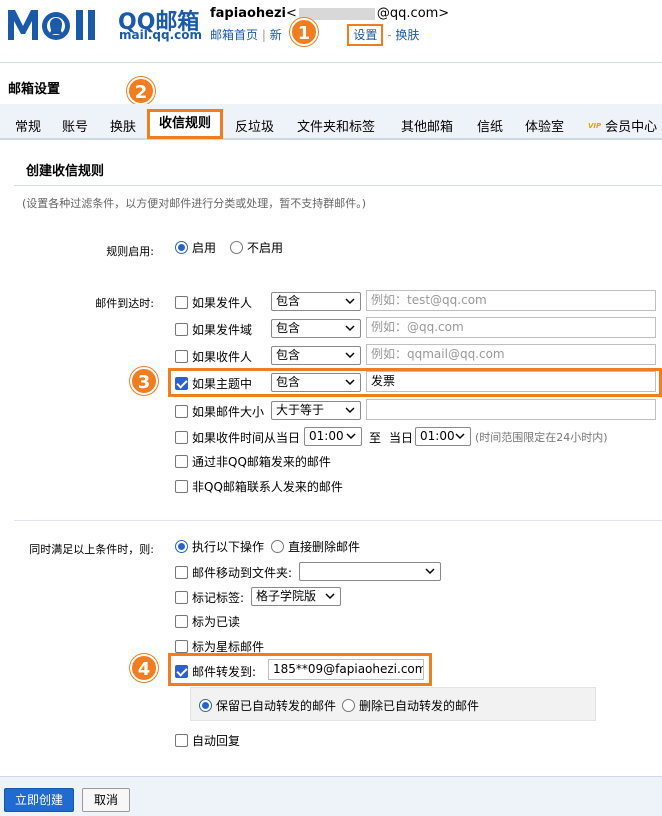 This screenshot has height=816, width=662. I want to click on condition-sender-checkbox: 如果发件人, so click(213, 302).